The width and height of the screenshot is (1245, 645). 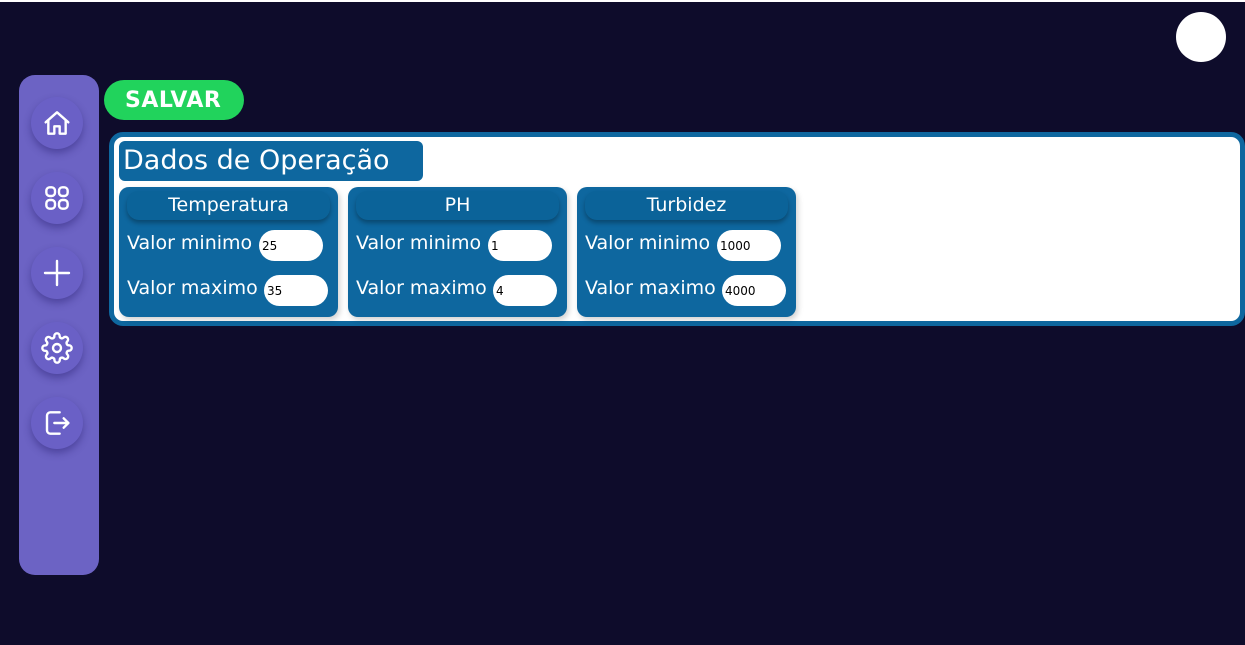 I want to click on sidebar-item-dashboard, so click(x=57, y=198).